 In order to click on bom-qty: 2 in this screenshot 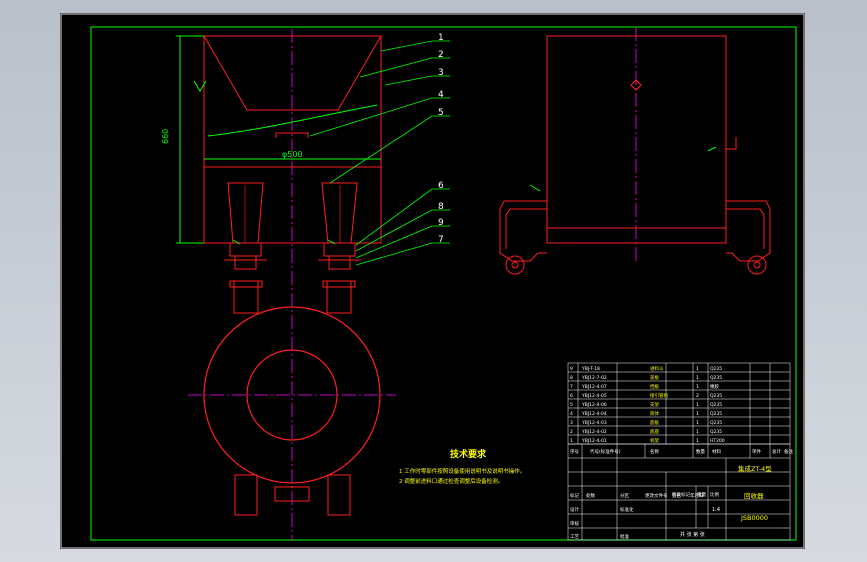, I will do `click(697, 396)`.